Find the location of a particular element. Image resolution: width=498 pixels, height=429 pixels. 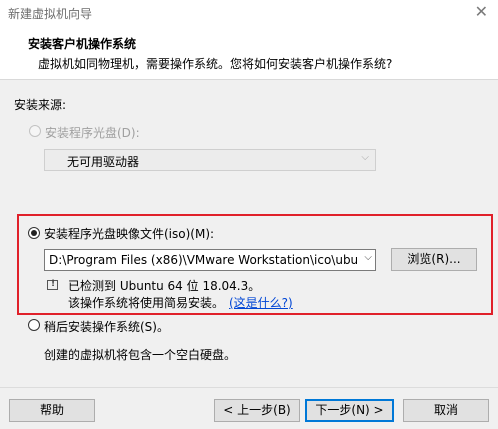

disc-radio is located at coordinates (35, 131).